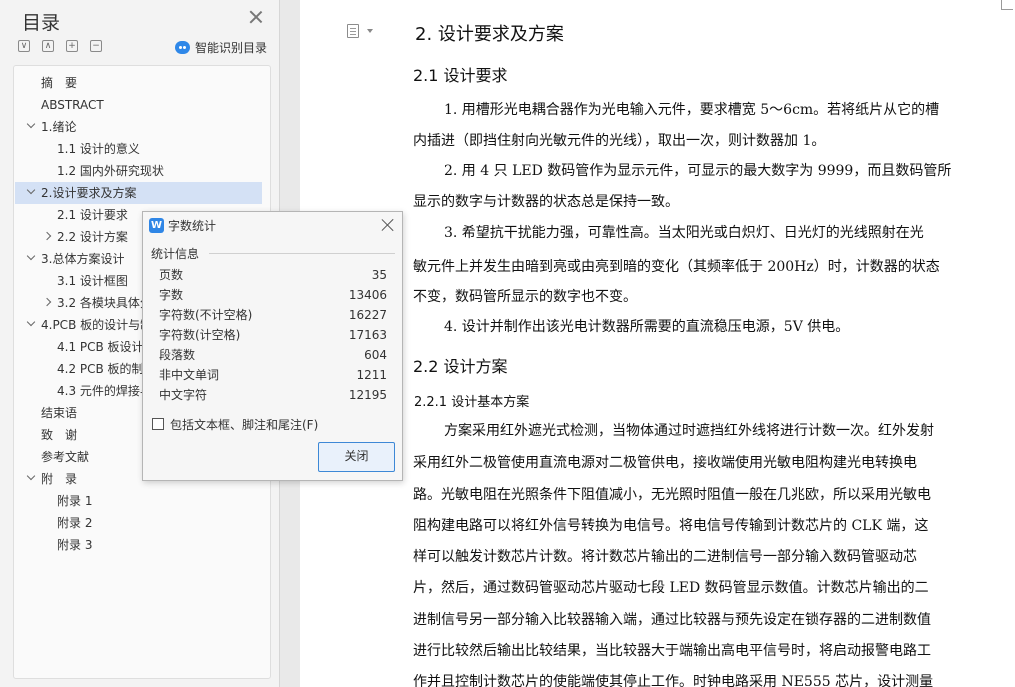 The image size is (1015, 687). Describe the element at coordinates (158, 424) in the screenshot. I see `include-notes-checkbox` at that location.